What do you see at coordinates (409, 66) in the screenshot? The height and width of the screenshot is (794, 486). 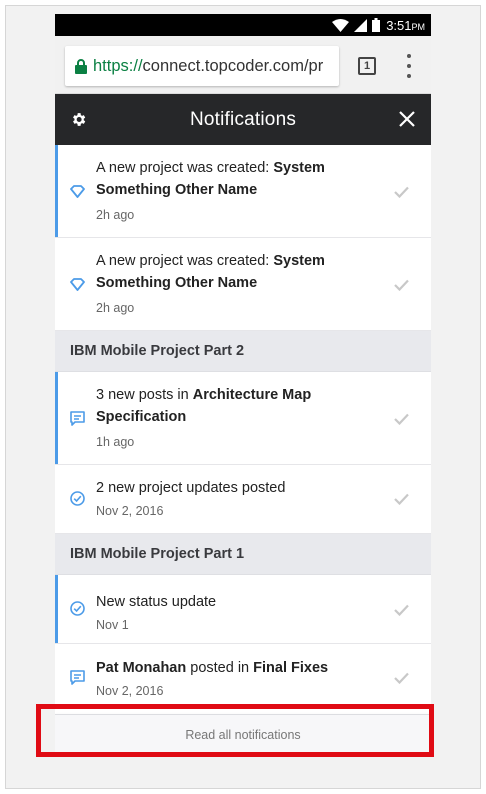 I see `more-menu-icon` at bounding box center [409, 66].